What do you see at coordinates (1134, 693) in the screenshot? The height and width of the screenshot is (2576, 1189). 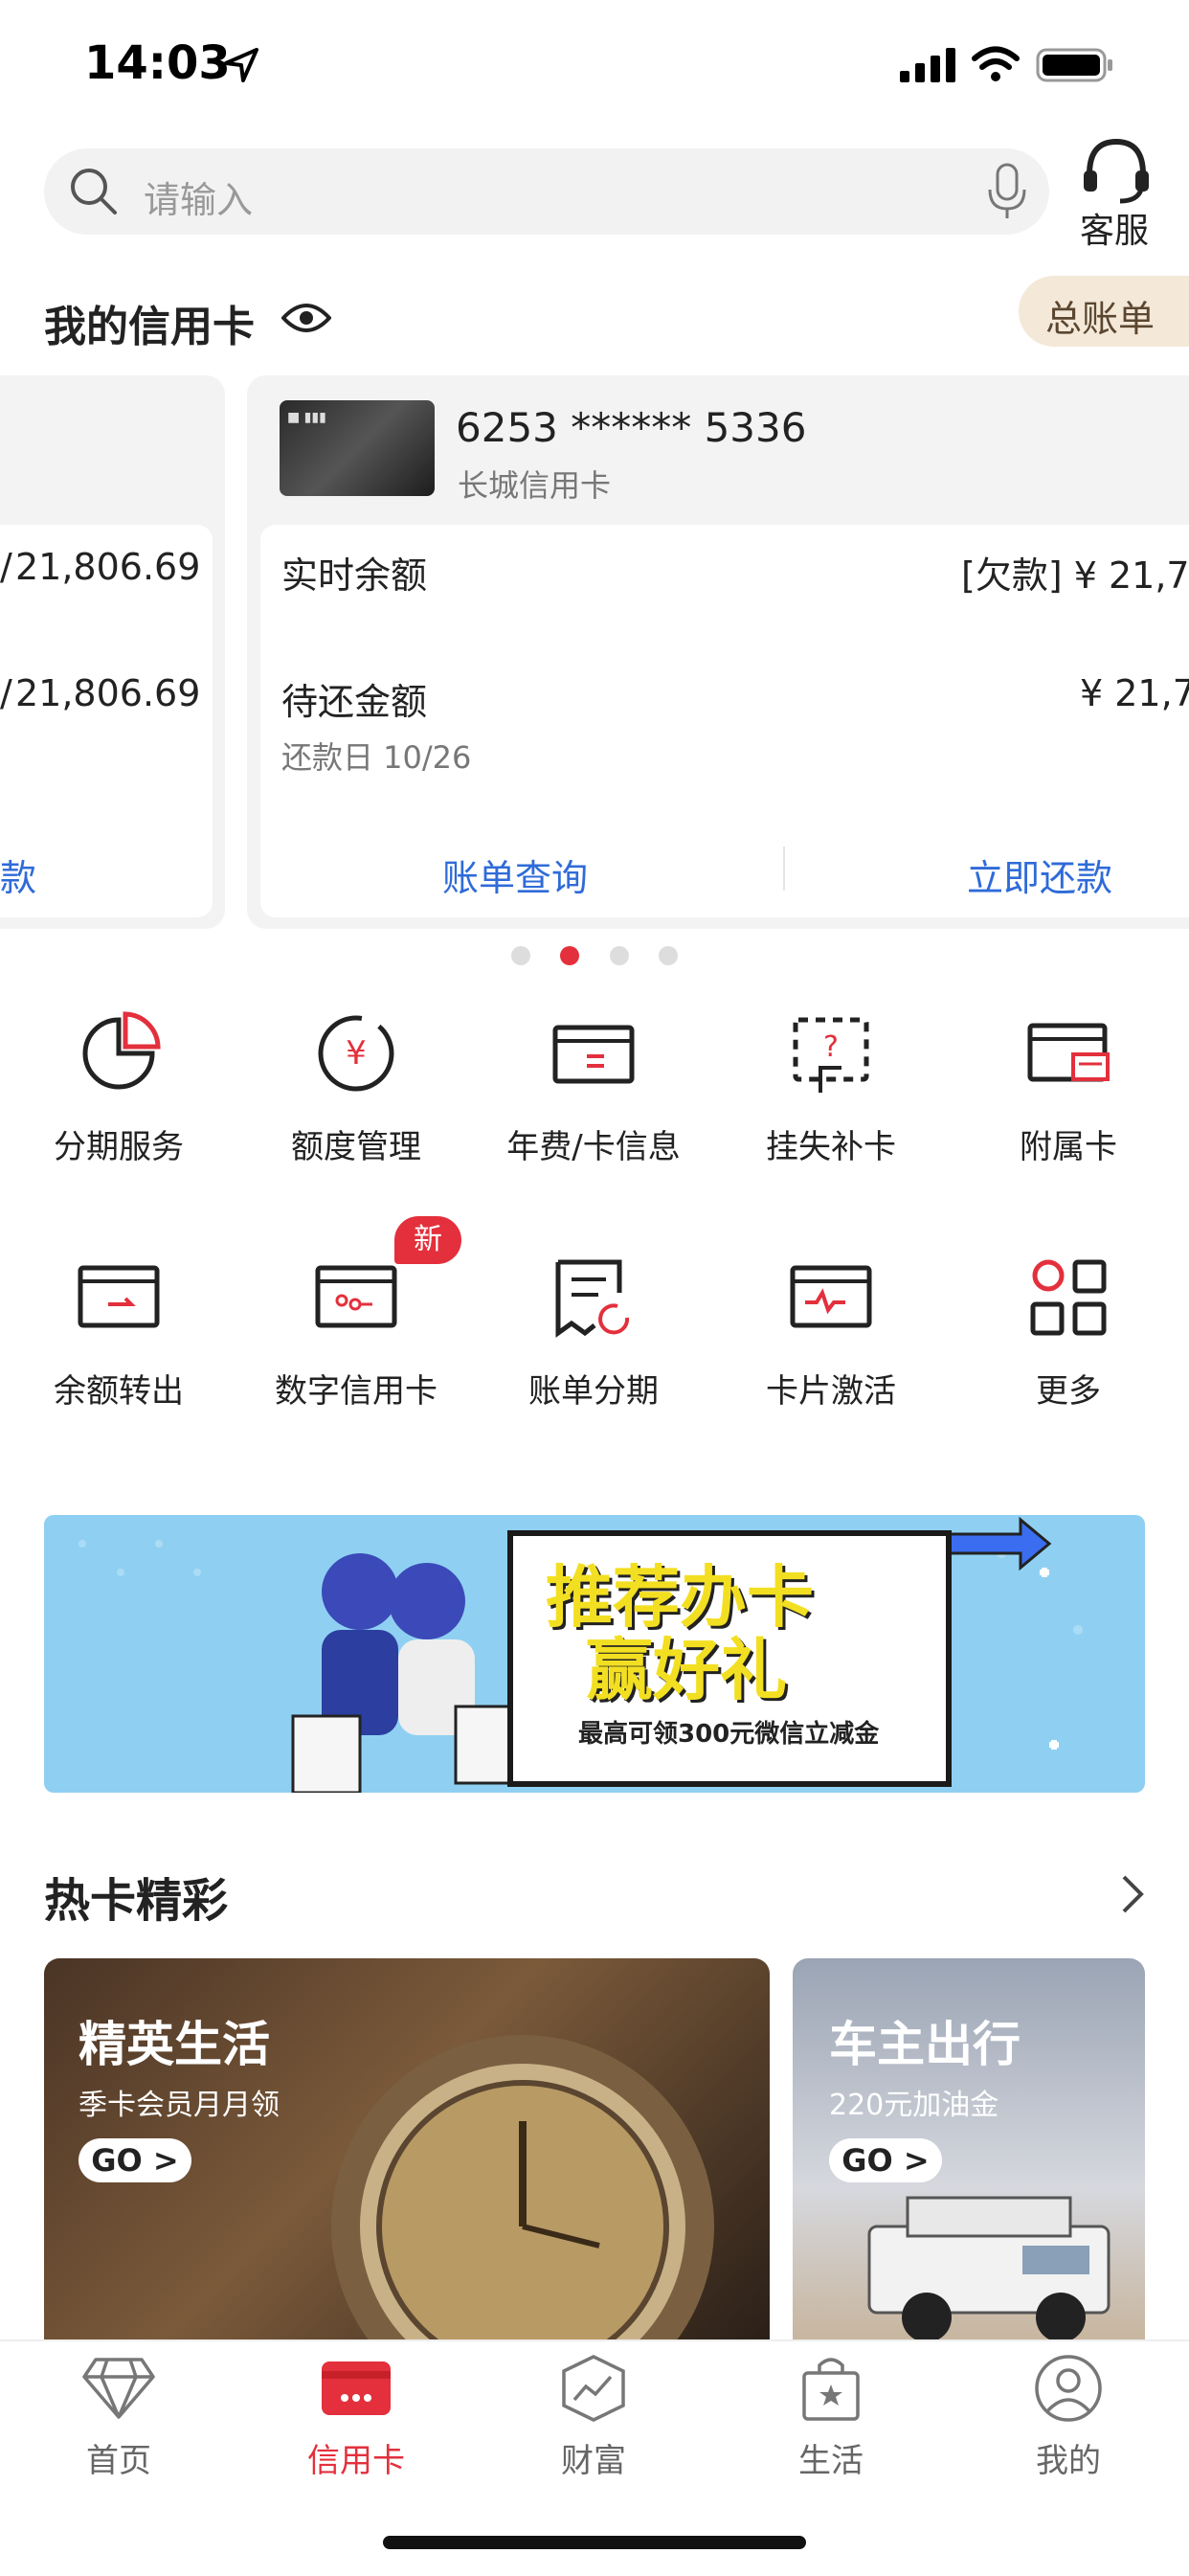 I see `due-amount-value: ¥ 21,7` at bounding box center [1134, 693].